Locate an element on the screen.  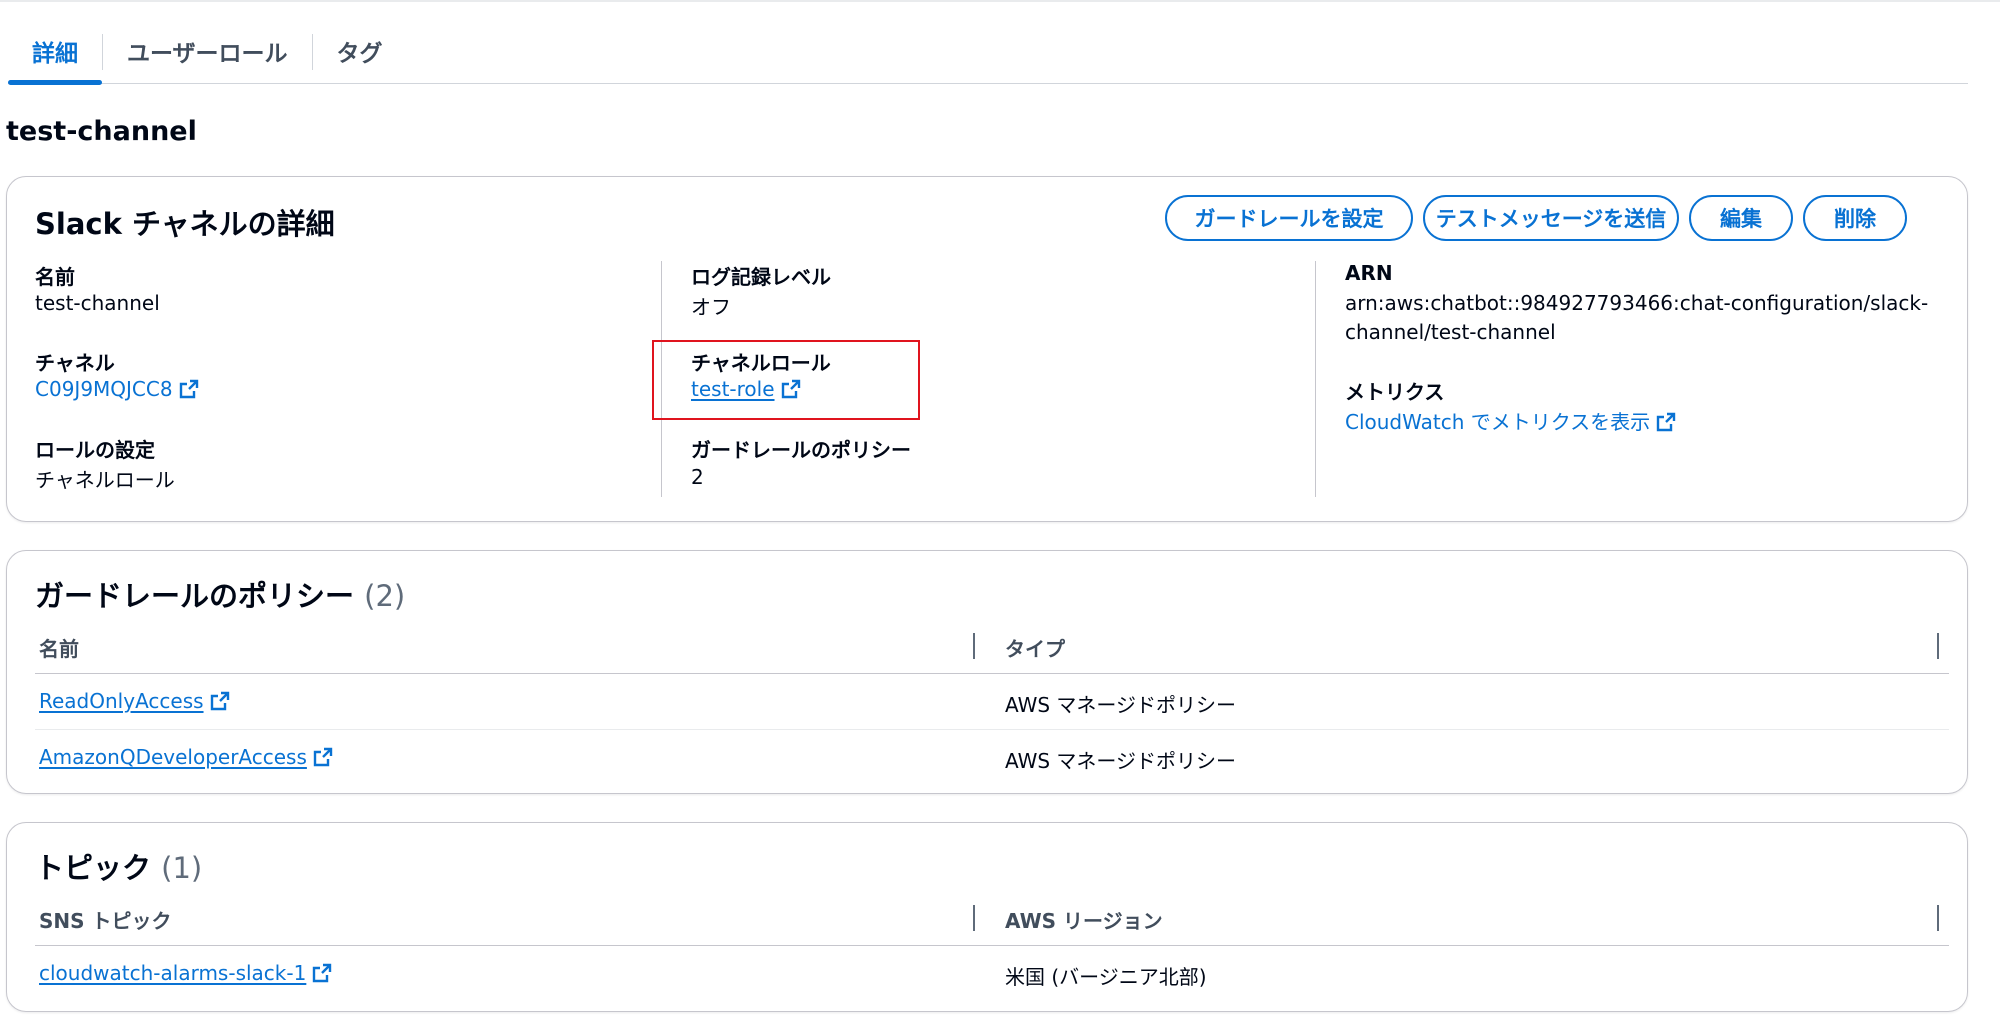
highlight-box is located at coordinates (786, 380).